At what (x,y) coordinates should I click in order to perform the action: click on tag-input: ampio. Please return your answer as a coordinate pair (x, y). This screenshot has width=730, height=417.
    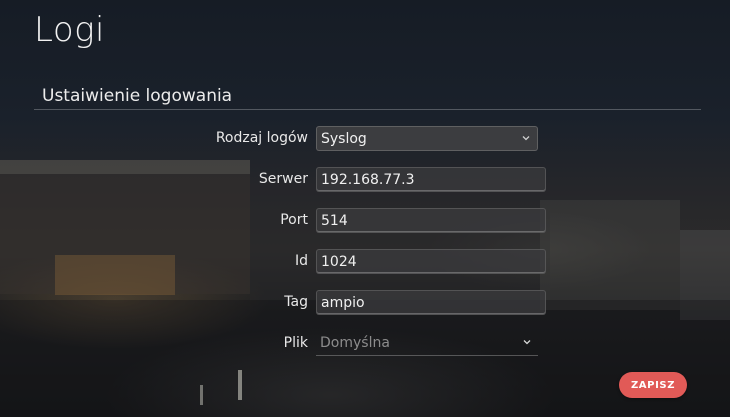
    Looking at the image, I should click on (431, 302).